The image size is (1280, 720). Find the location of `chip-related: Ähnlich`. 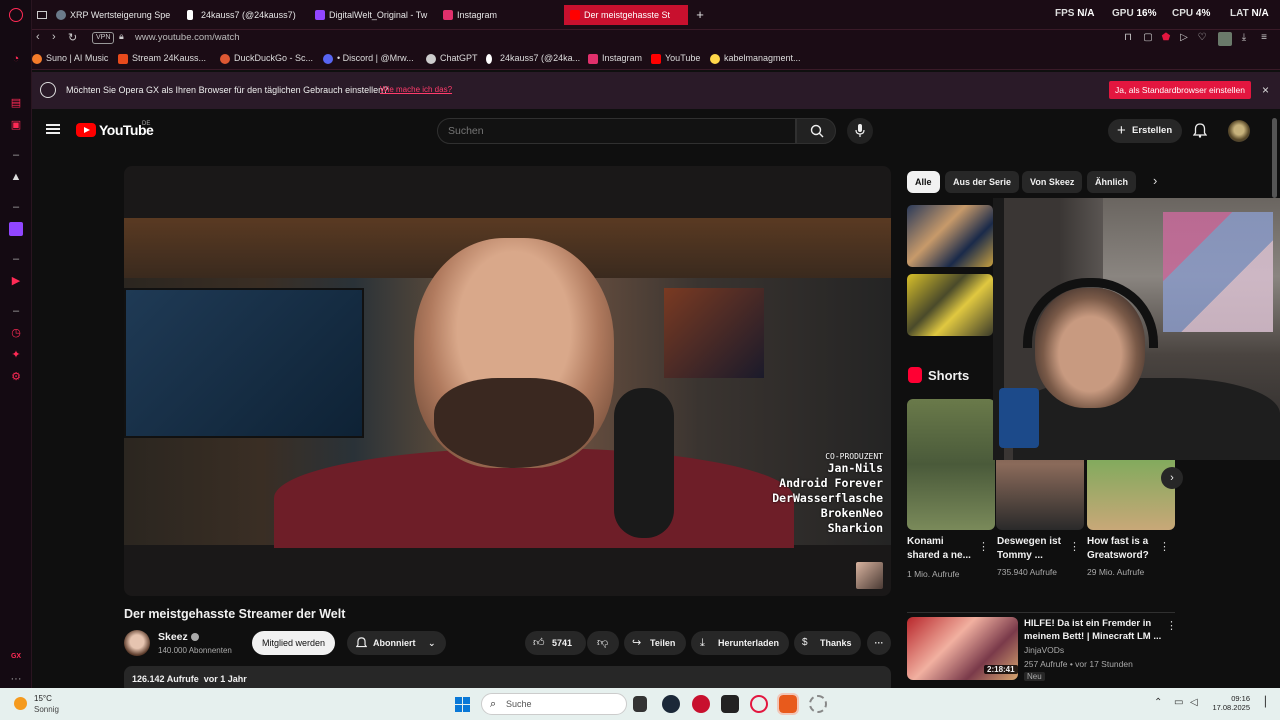

chip-related: Ähnlich is located at coordinates (1111, 182).